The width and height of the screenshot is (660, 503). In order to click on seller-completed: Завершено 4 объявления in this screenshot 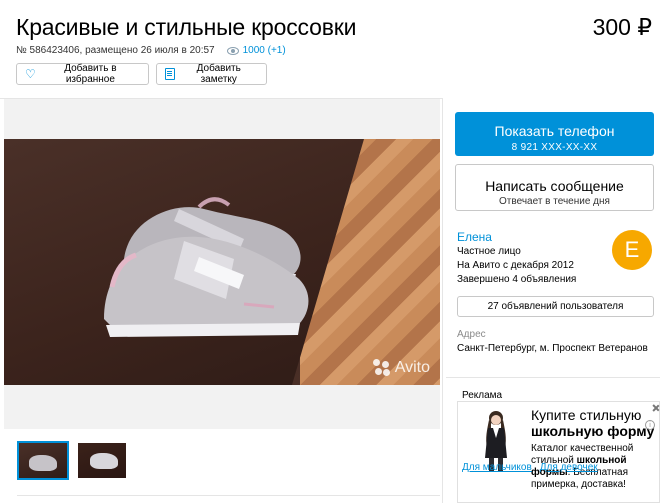, I will do `click(517, 279)`.